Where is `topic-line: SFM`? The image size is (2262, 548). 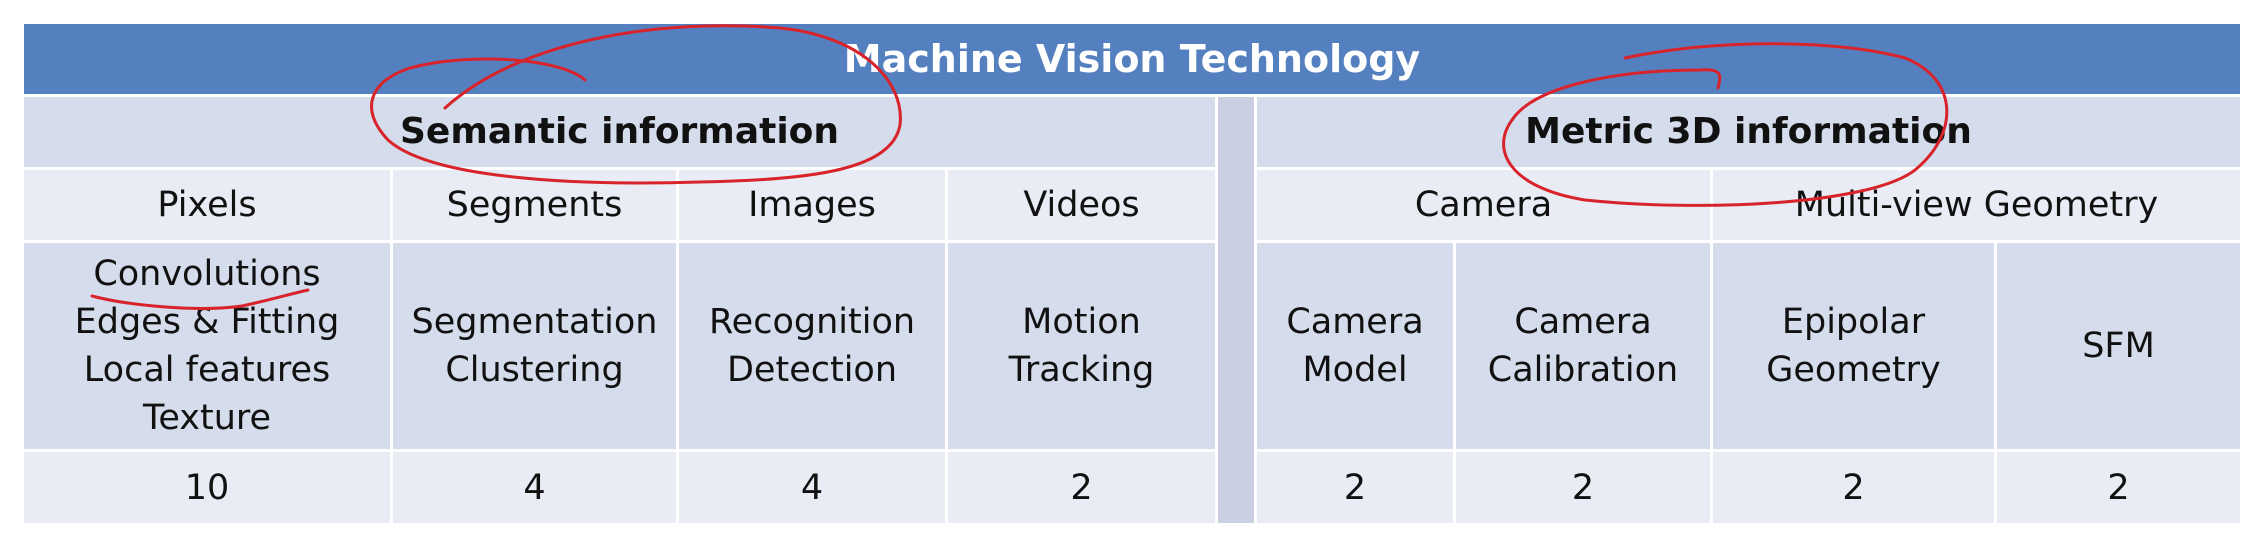 topic-line: SFM is located at coordinates (2118, 346).